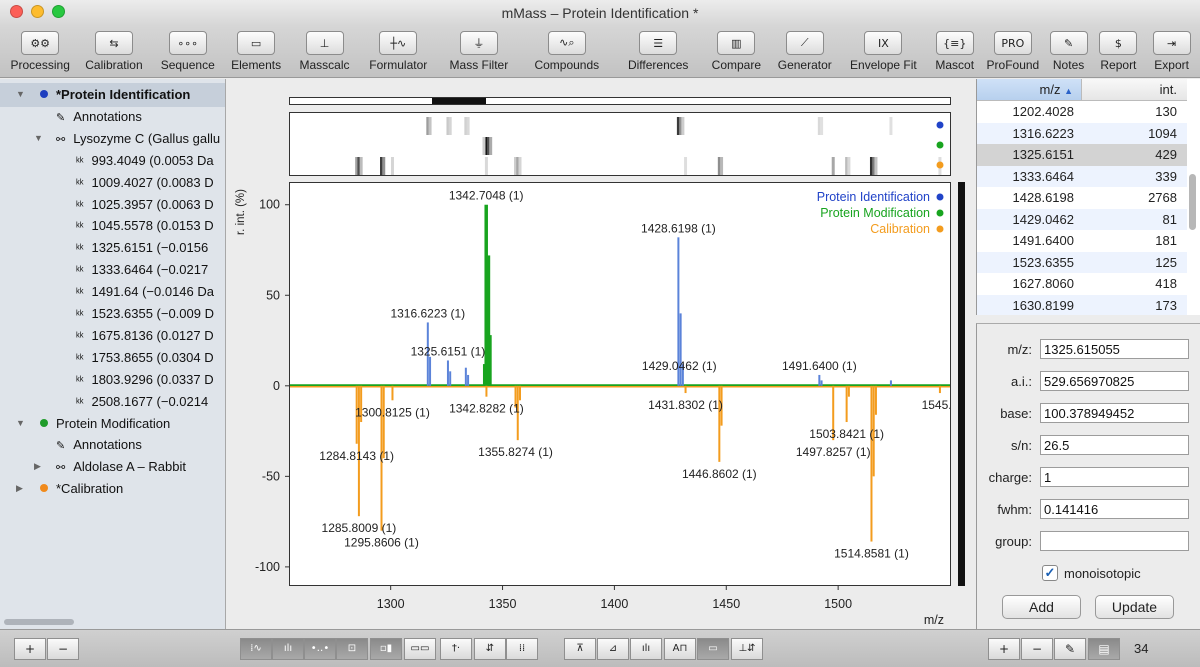  I want to click on ai-field, so click(1114, 381).